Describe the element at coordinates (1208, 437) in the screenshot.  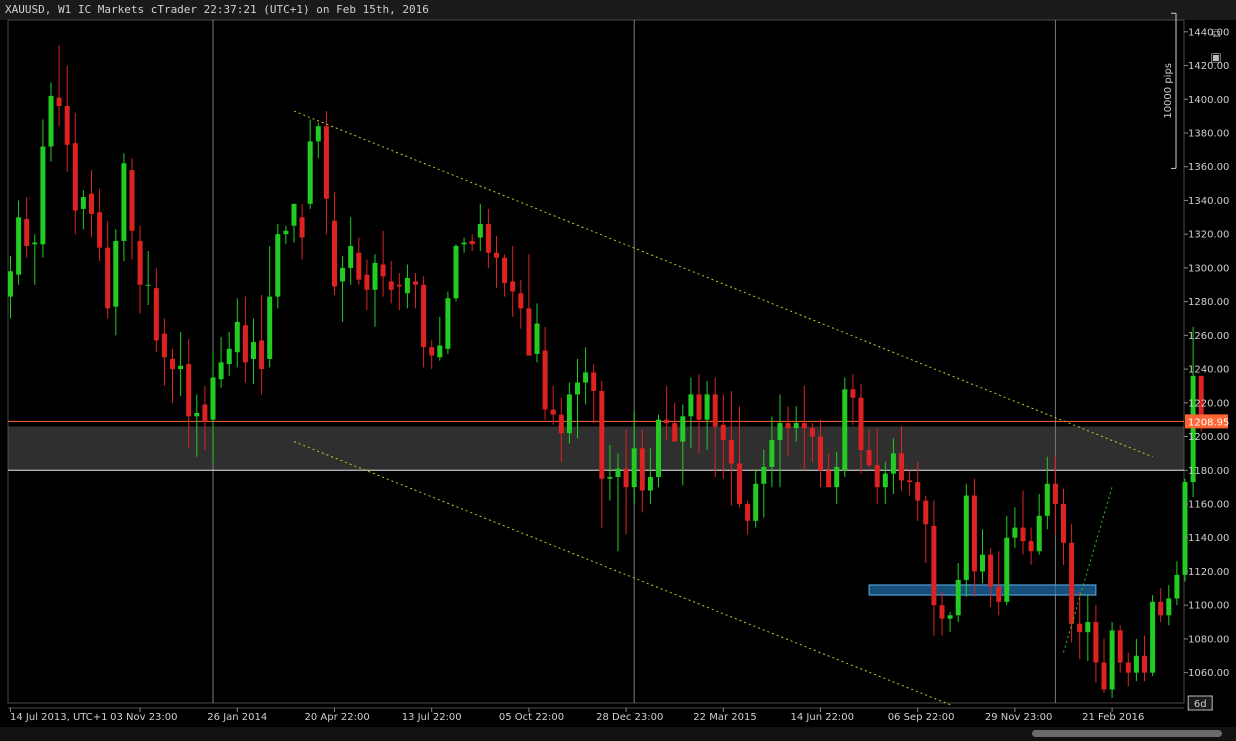
I see `y-tick-label: 1200.00` at that location.